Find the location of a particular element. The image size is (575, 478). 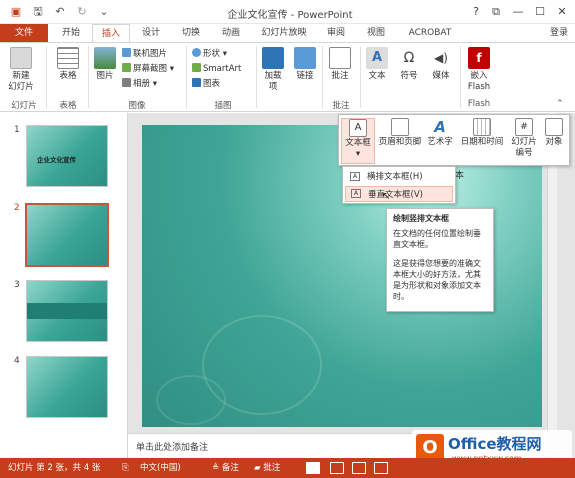

tab-review: 审阅 is located at coordinates (336, 33).